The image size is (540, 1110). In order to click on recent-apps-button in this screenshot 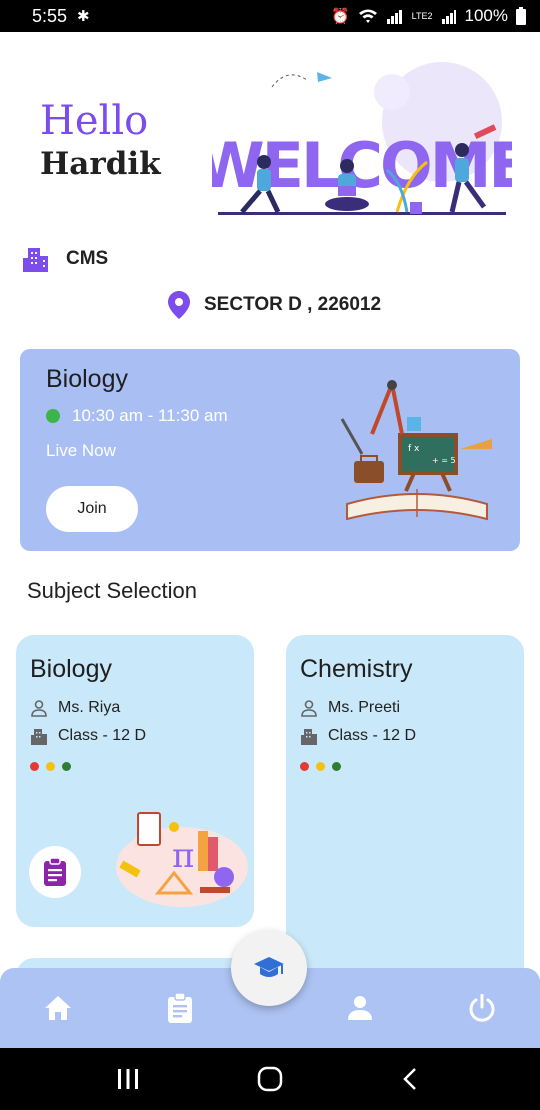, I will do `click(128, 1079)`.